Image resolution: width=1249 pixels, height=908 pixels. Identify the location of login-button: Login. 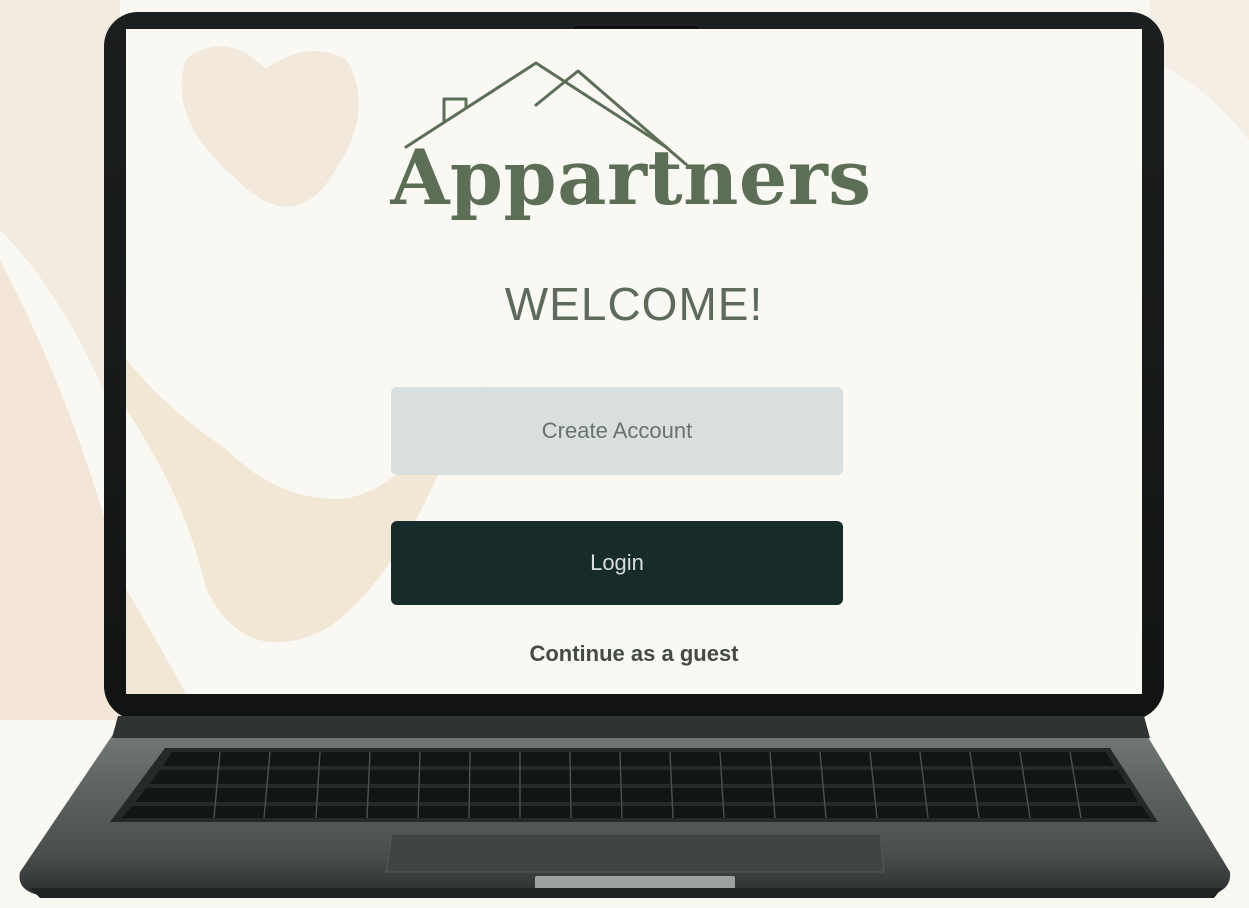
(617, 563).